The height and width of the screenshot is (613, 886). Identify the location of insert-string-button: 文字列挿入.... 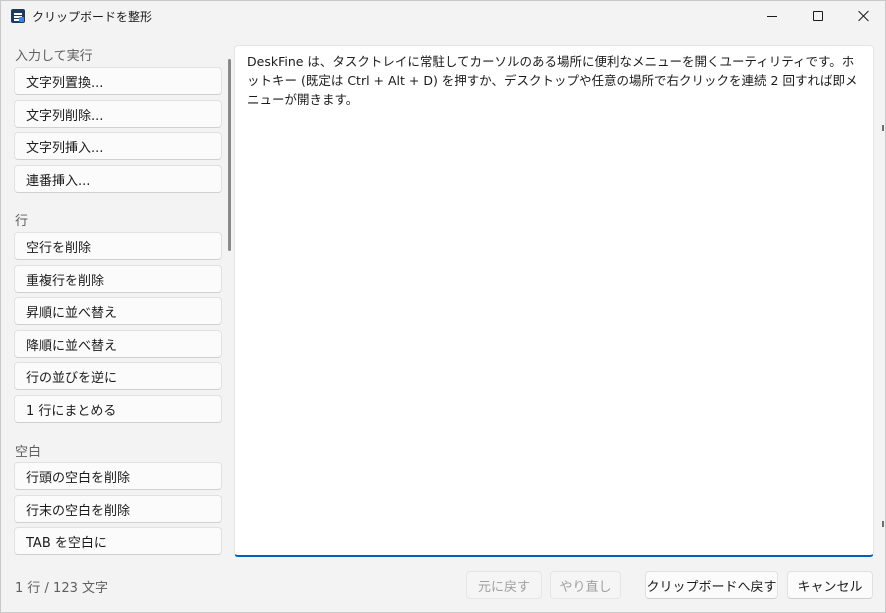
(118, 146).